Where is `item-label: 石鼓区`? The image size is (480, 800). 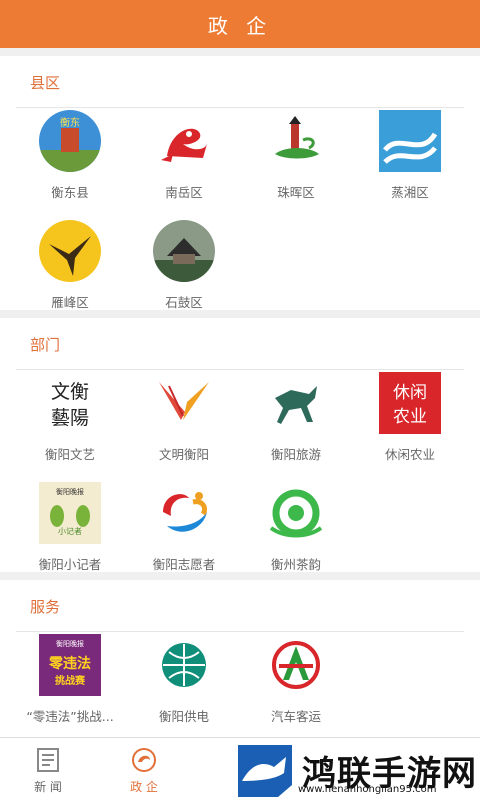 item-label: 石鼓区 is located at coordinates (184, 302).